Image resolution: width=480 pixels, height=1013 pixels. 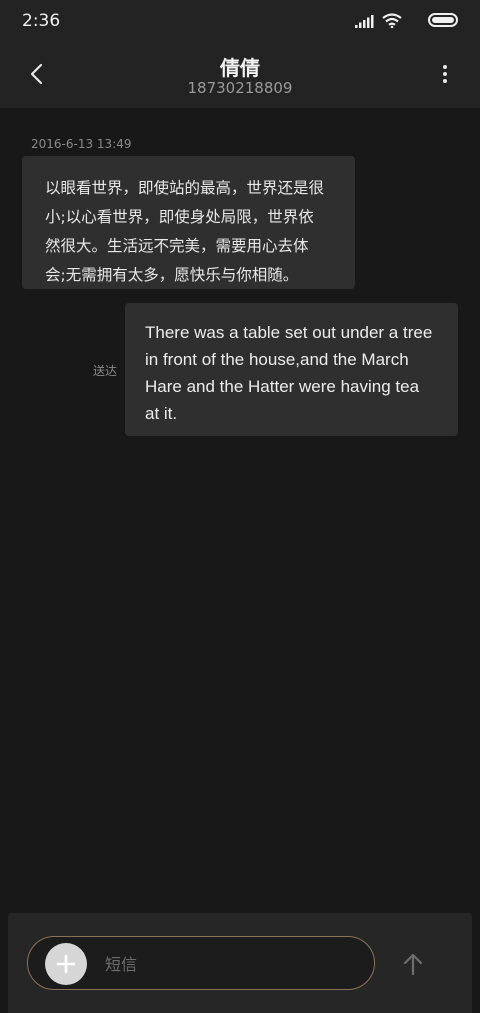 What do you see at coordinates (240, 88) in the screenshot?
I see `contact-number: 18730218809` at bounding box center [240, 88].